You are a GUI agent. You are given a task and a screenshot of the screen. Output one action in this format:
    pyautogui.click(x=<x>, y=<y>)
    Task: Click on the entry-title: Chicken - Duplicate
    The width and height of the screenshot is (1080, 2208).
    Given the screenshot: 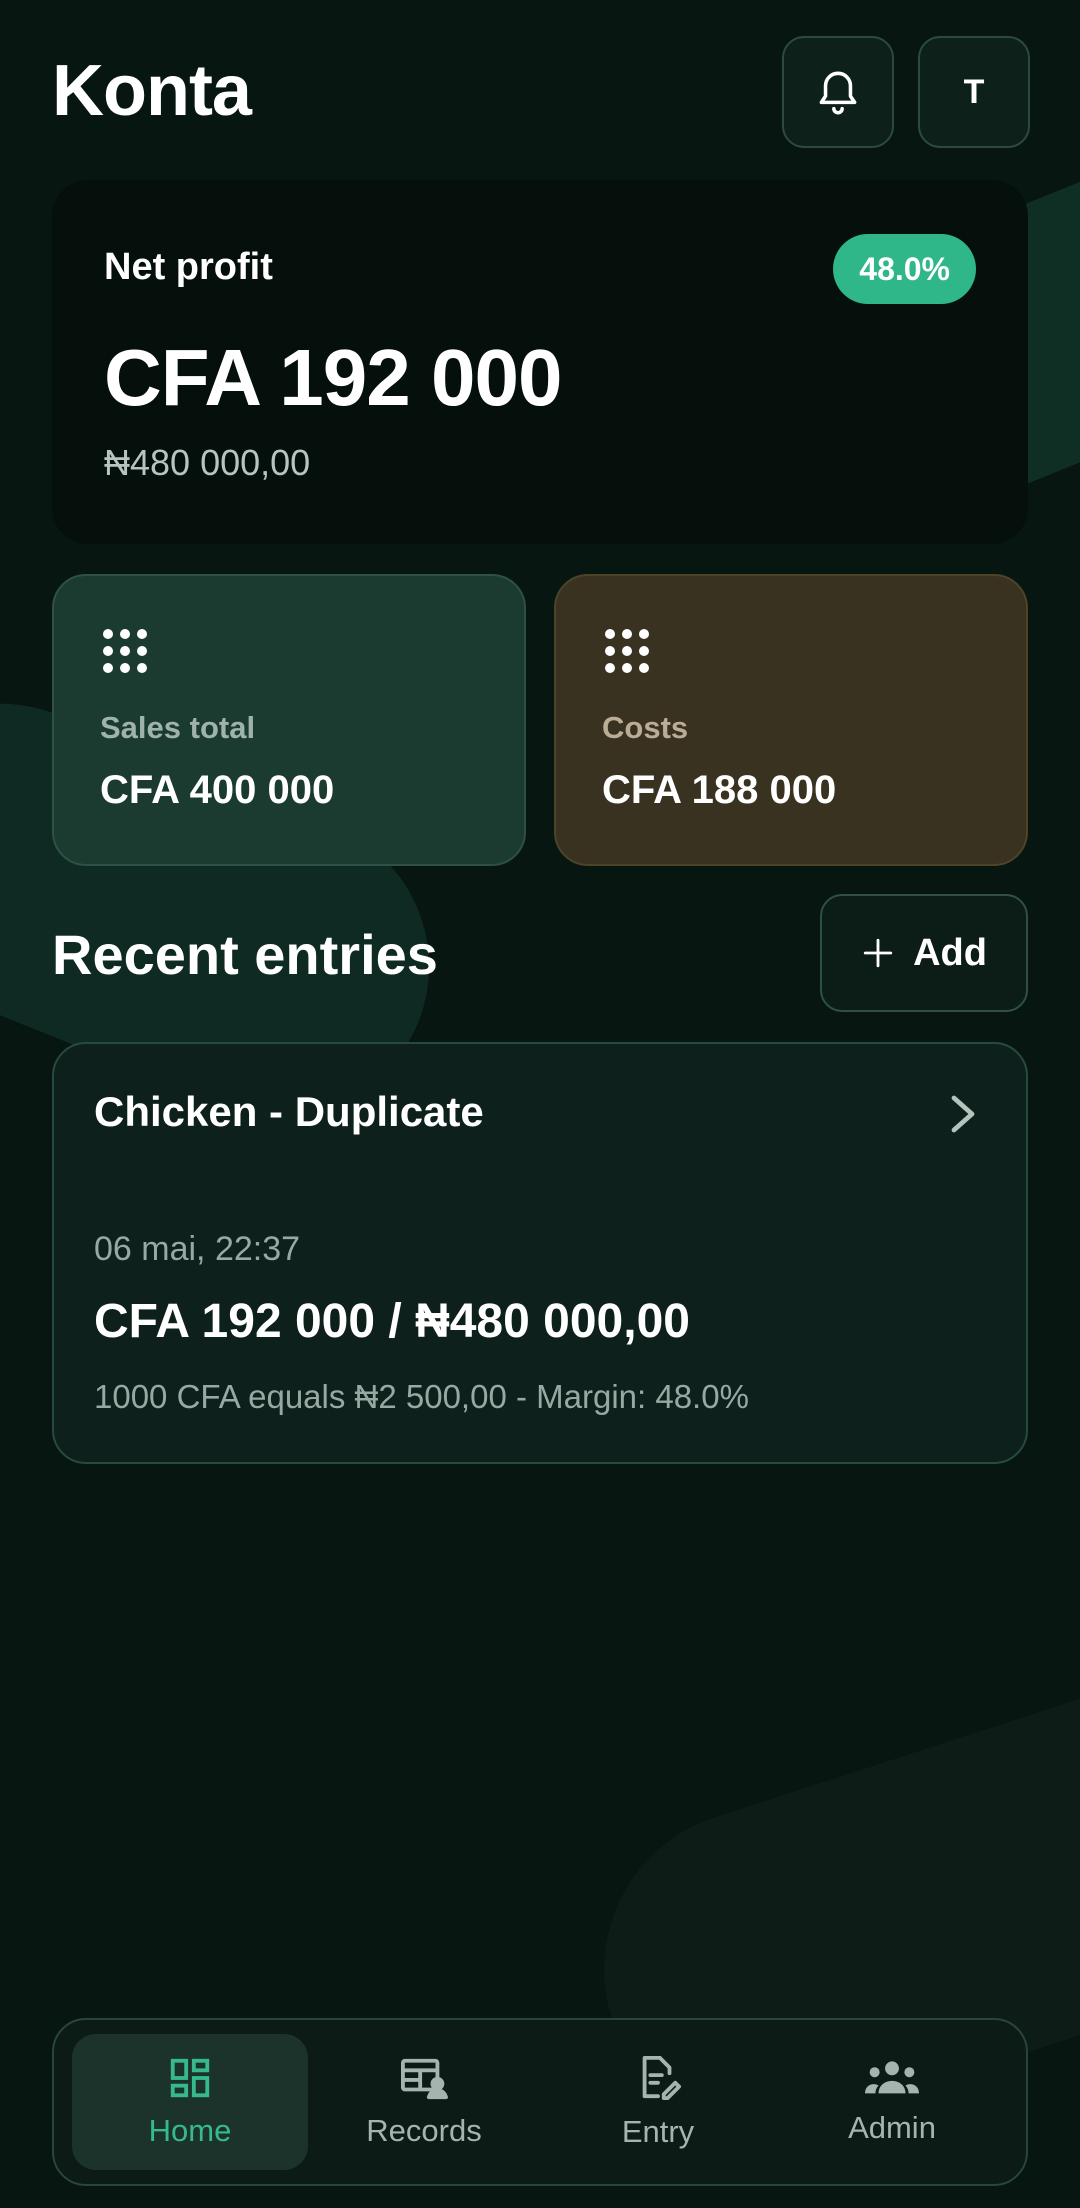 What is the action you would take?
    pyautogui.click(x=289, y=1111)
    